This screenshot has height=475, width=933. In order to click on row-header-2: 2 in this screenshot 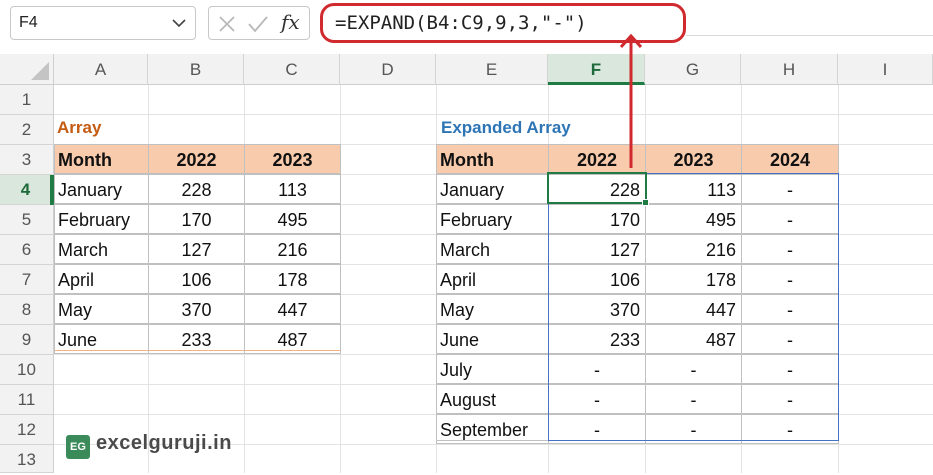, I will do `click(27, 130)`.